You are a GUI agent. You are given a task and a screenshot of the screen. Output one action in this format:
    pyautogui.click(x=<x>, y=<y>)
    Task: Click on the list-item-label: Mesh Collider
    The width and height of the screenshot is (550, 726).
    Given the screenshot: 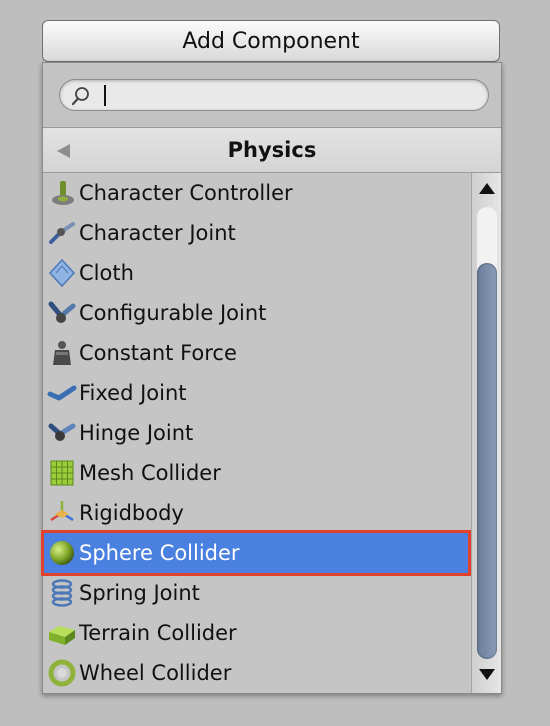 What is the action you would take?
    pyautogui.click(x=150, y=473)
    